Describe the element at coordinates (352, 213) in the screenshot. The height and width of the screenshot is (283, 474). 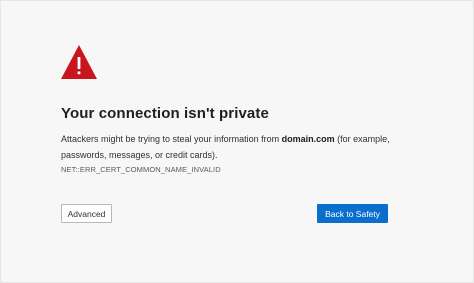
I see `back-to-safety-button: Back to Safety` at that location.